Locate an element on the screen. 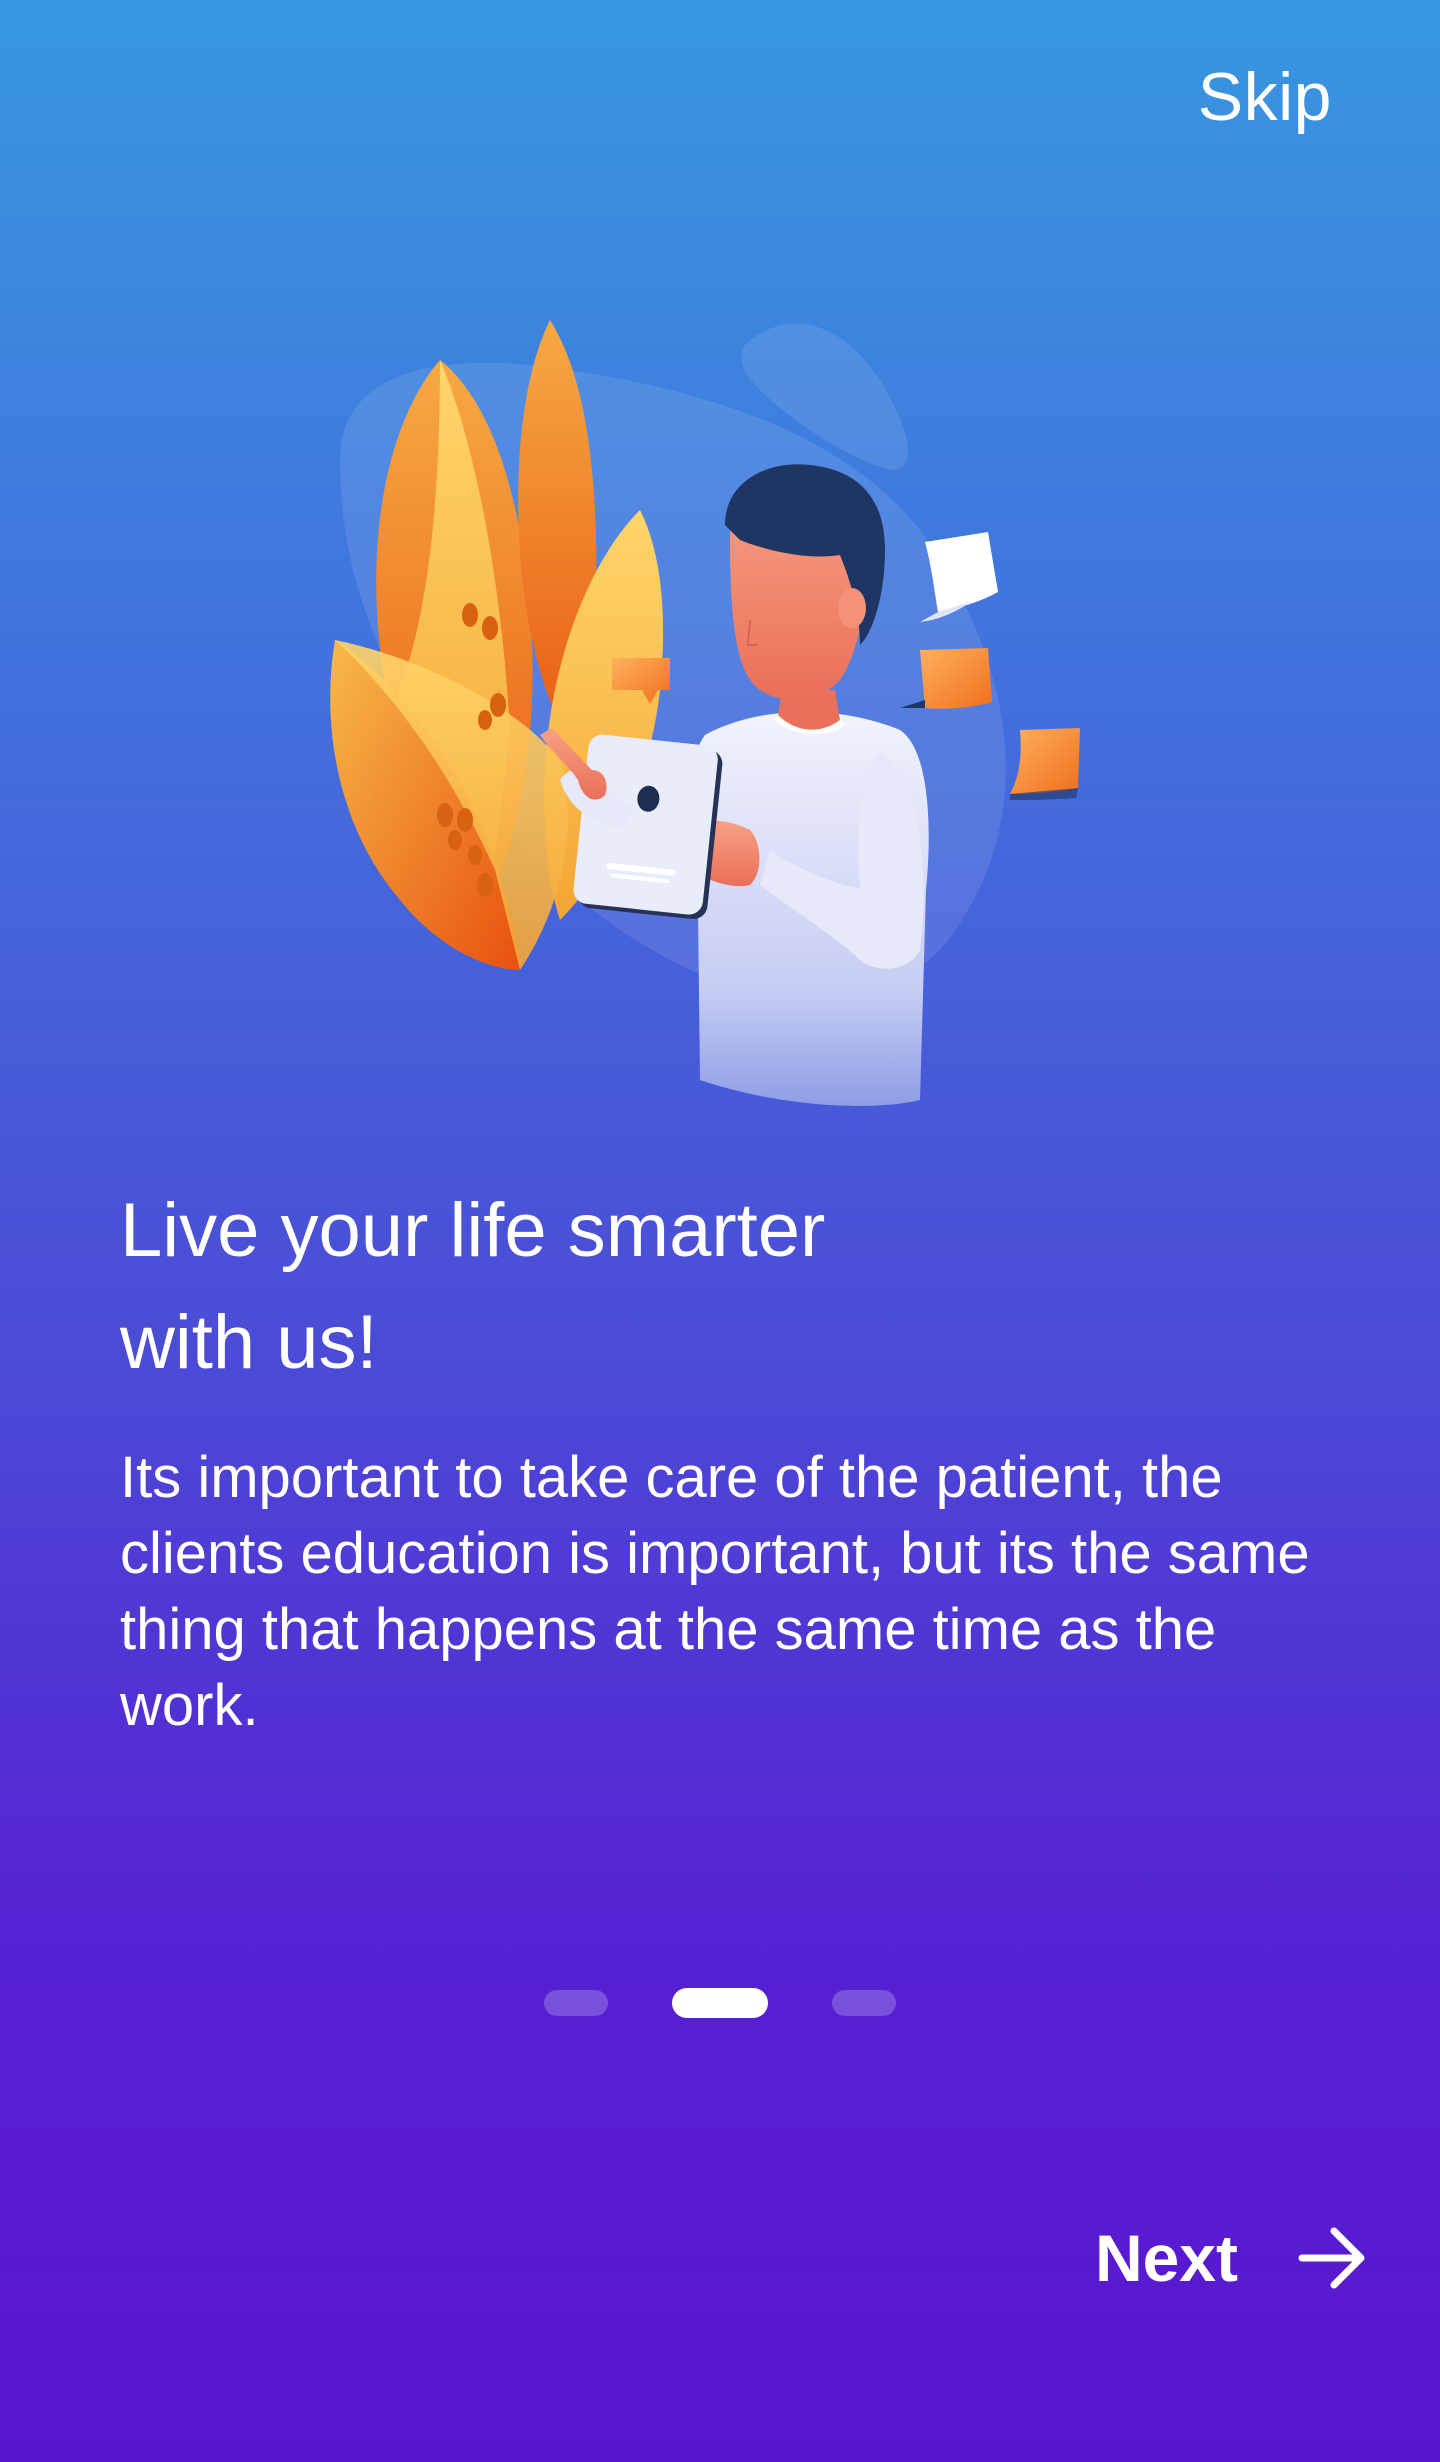  next-label: Next is located at coordinates (1166, 2258).